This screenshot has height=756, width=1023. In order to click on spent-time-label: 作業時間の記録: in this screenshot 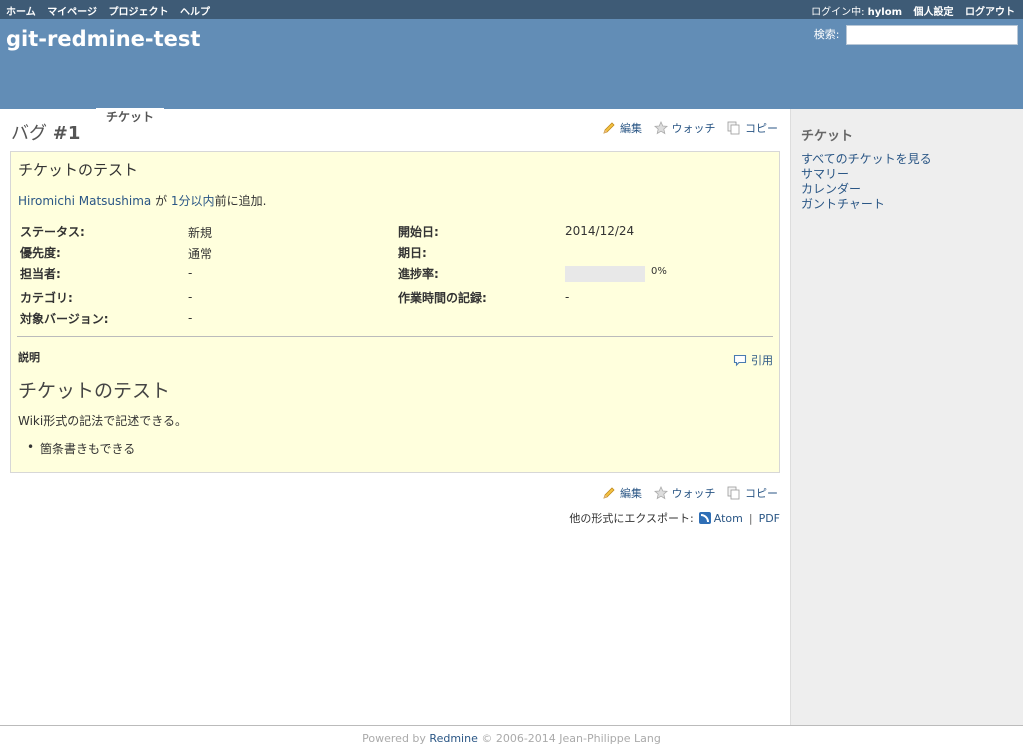, I will do `click(442, 298)`.